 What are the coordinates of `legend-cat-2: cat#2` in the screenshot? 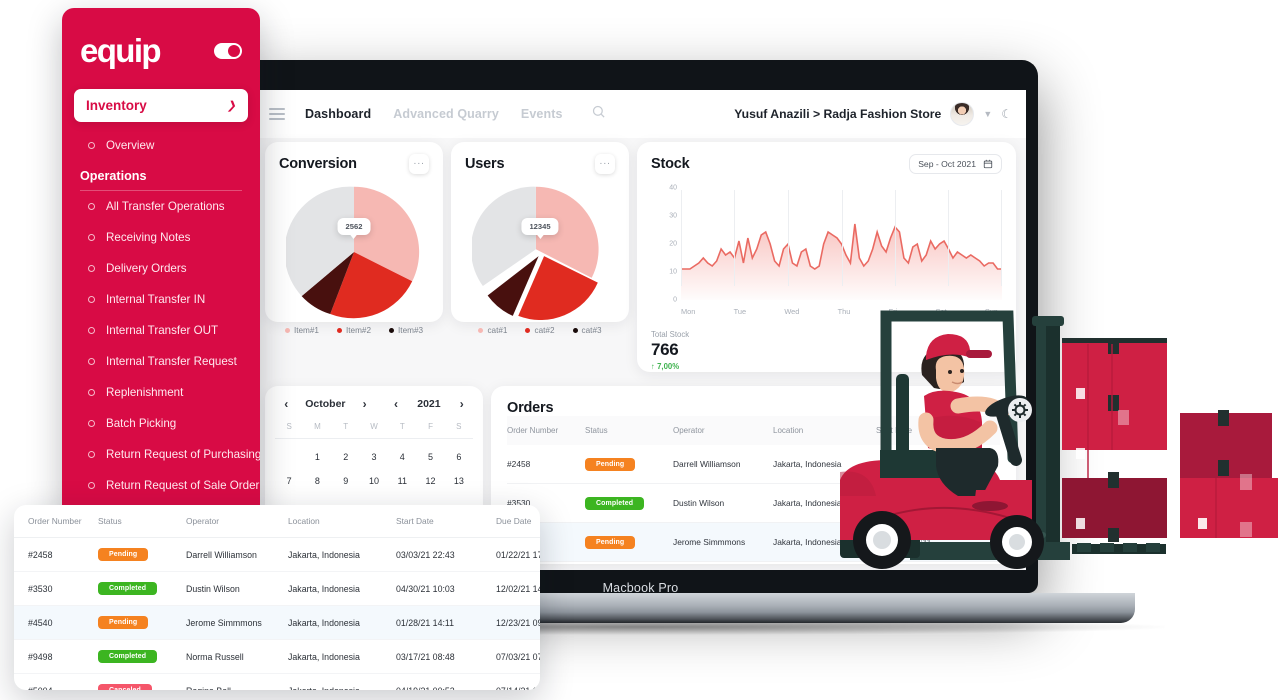 It's located at (540, 330).